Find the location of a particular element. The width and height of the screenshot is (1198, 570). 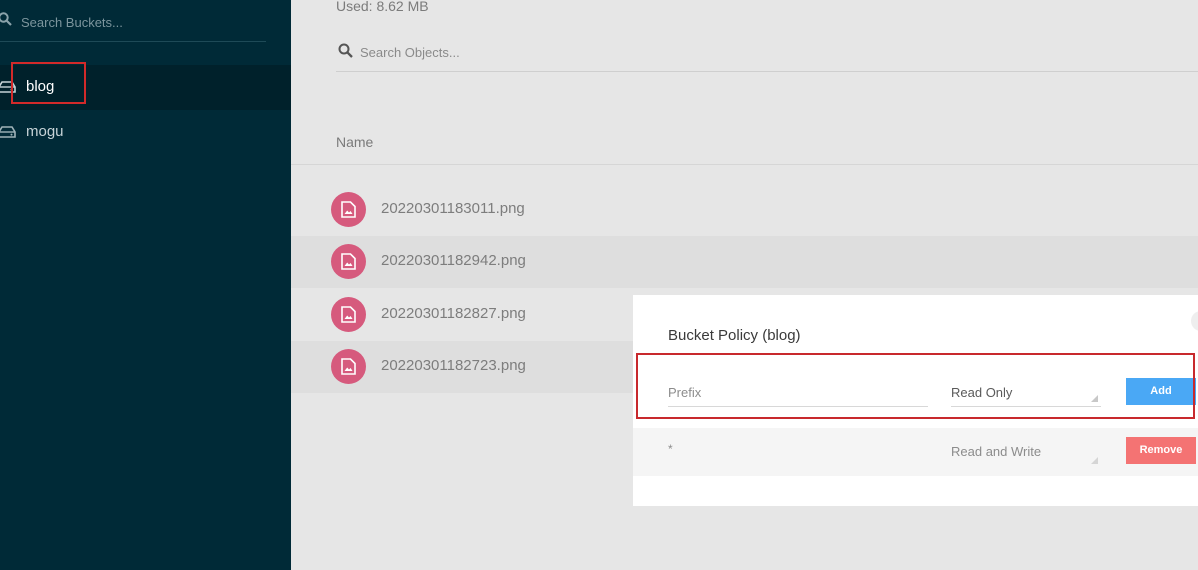

file-name: 20220301182942.png is located at coordinates (453, 260).